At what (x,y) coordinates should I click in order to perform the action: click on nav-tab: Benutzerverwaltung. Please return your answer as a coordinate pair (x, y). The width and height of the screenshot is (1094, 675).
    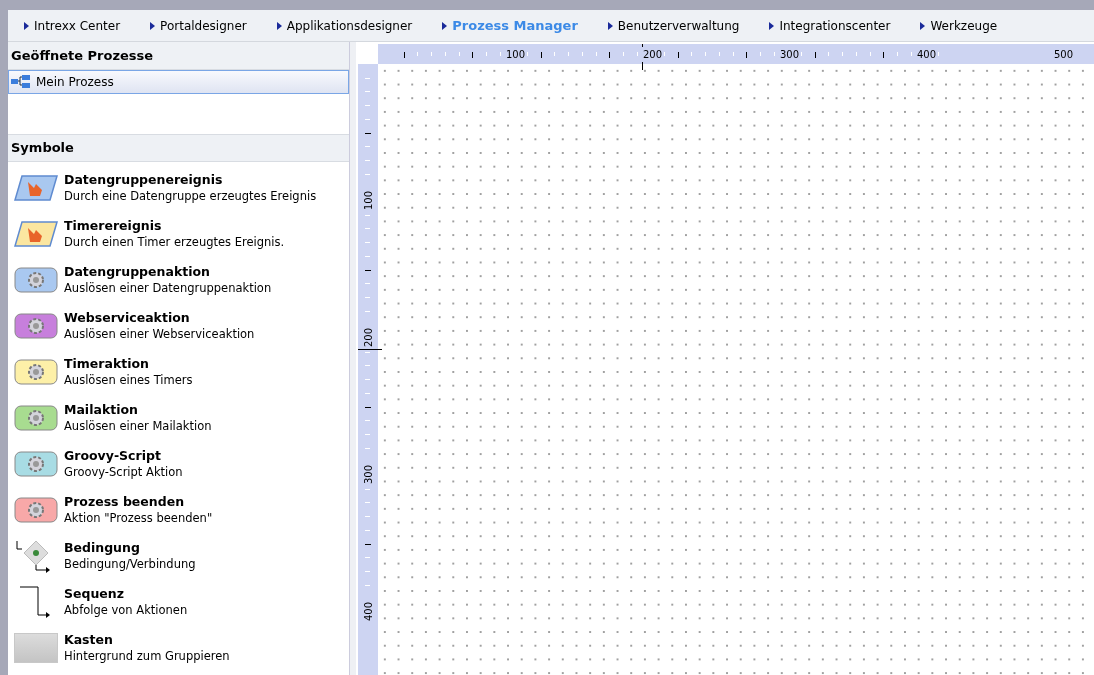
    Looking at the image, I should click on (673, 25).